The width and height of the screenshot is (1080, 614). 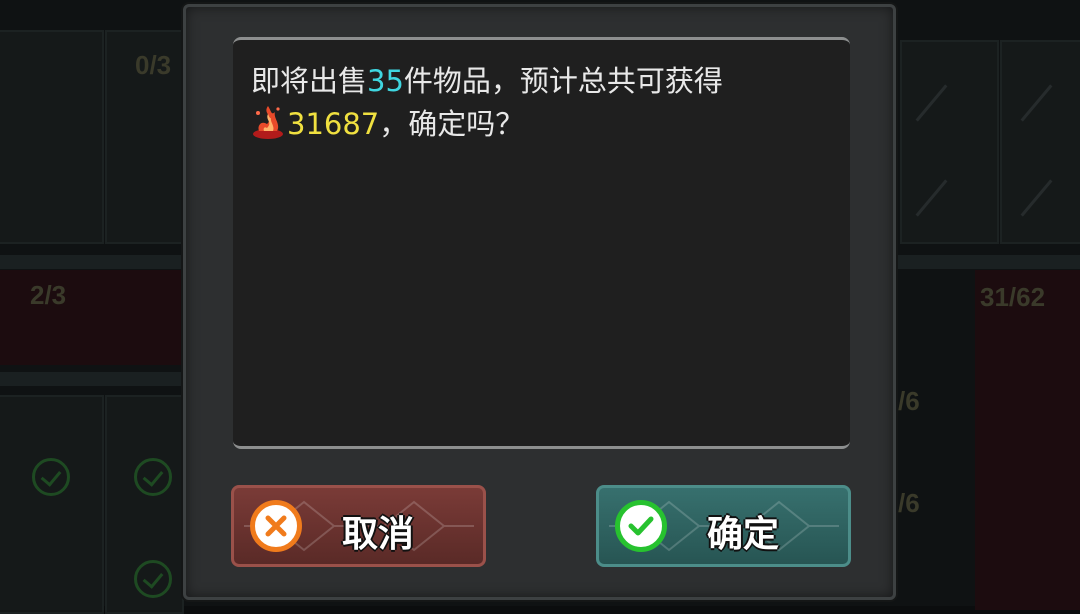 What do you see at coordinates (48, 295) in the screenshot?
I see `slot-count: 2/3` at bounding box center [48, 295].